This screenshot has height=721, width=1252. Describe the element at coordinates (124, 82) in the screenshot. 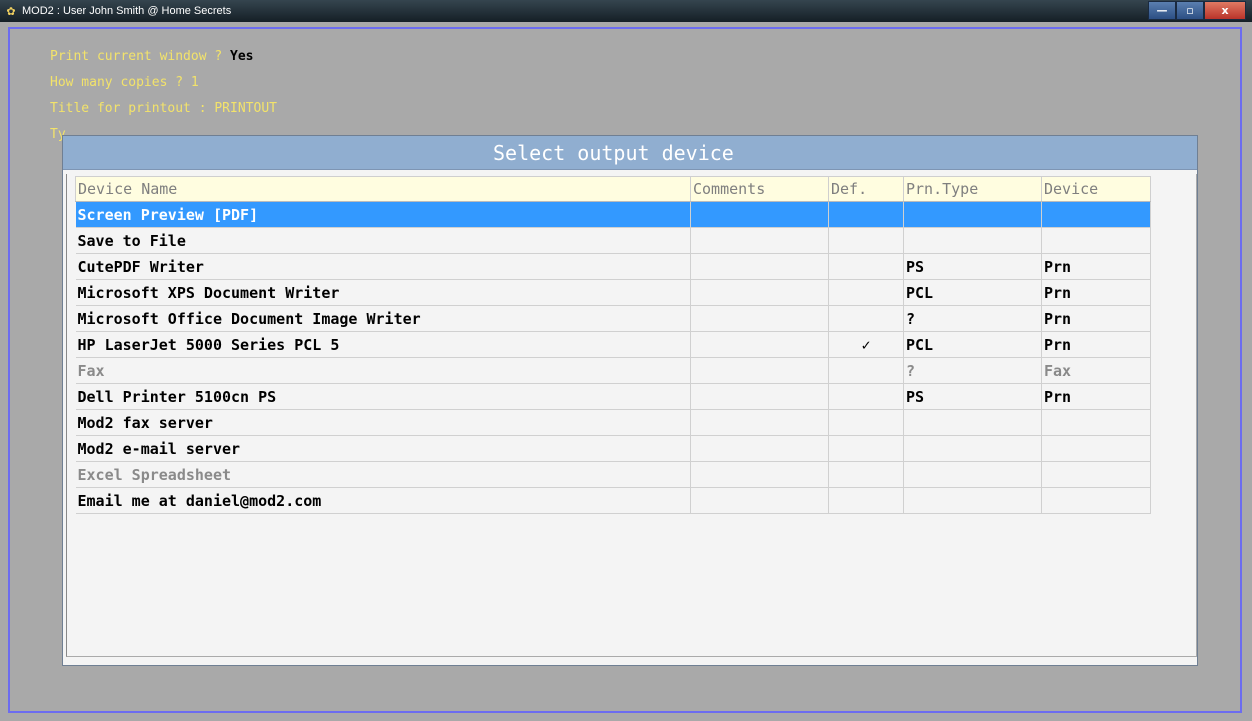

I see `prompt-copies: How many copies ? 1` at that location.